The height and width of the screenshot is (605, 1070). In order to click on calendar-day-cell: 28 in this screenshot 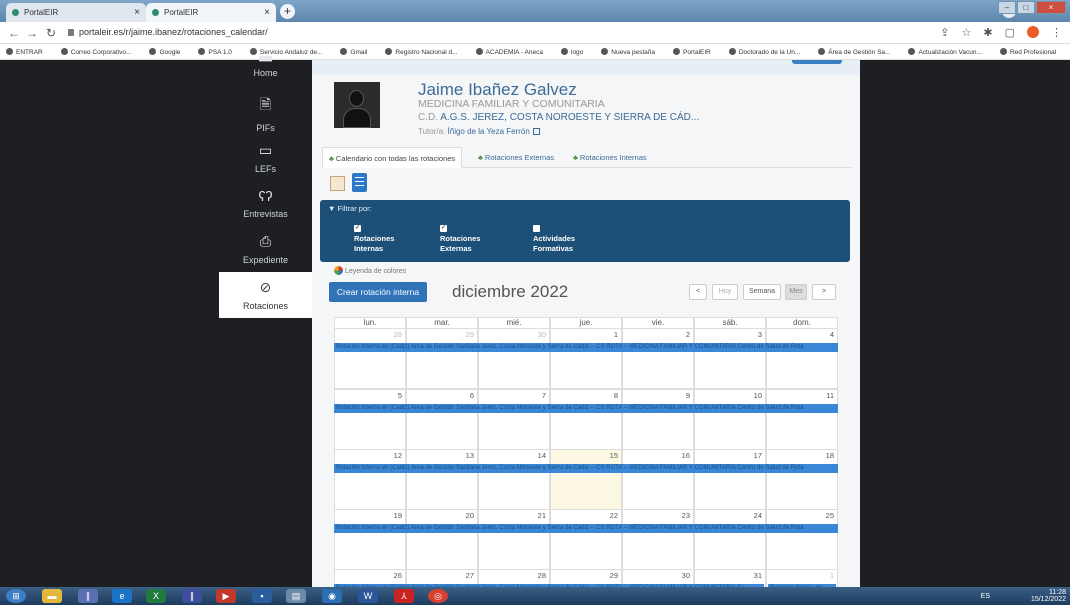, I will do `click(370, 358)`.